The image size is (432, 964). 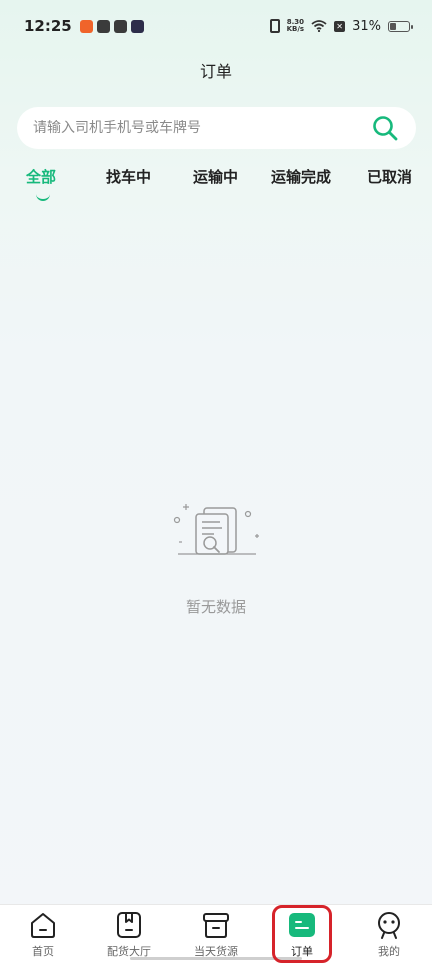 I want to click on battery-fill, so click(x=393, y=26).